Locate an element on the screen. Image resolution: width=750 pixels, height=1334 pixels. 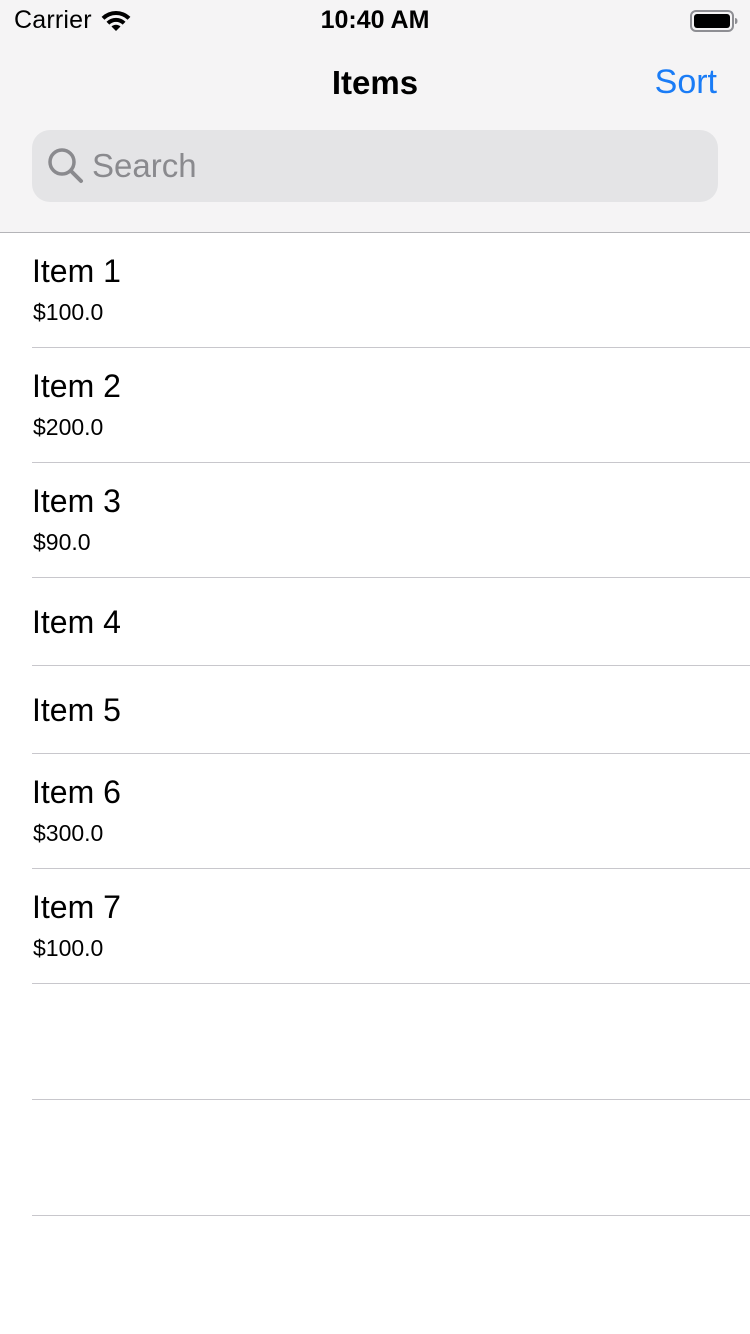
item-title: Item 5 is located at coordinates (76, 710).